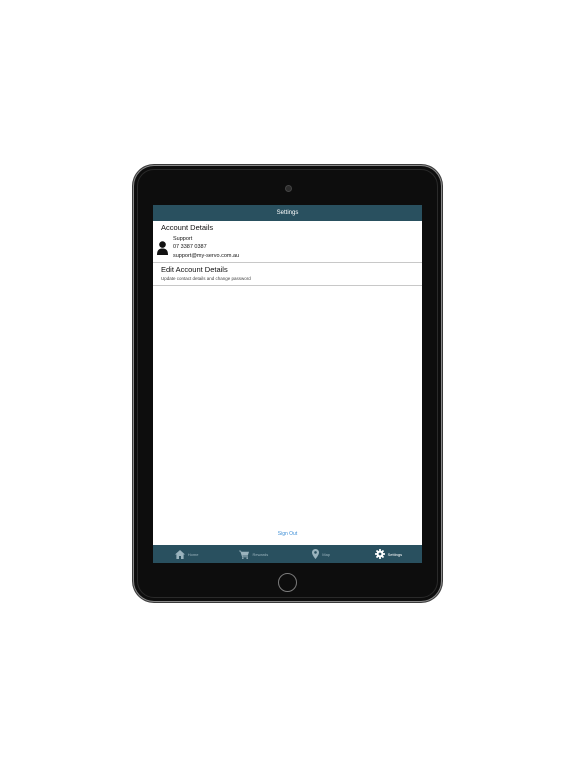  What do you see at coordinates (162, 248) in the screenshot?
I see `person-icon` at bounding box center [162, 248].